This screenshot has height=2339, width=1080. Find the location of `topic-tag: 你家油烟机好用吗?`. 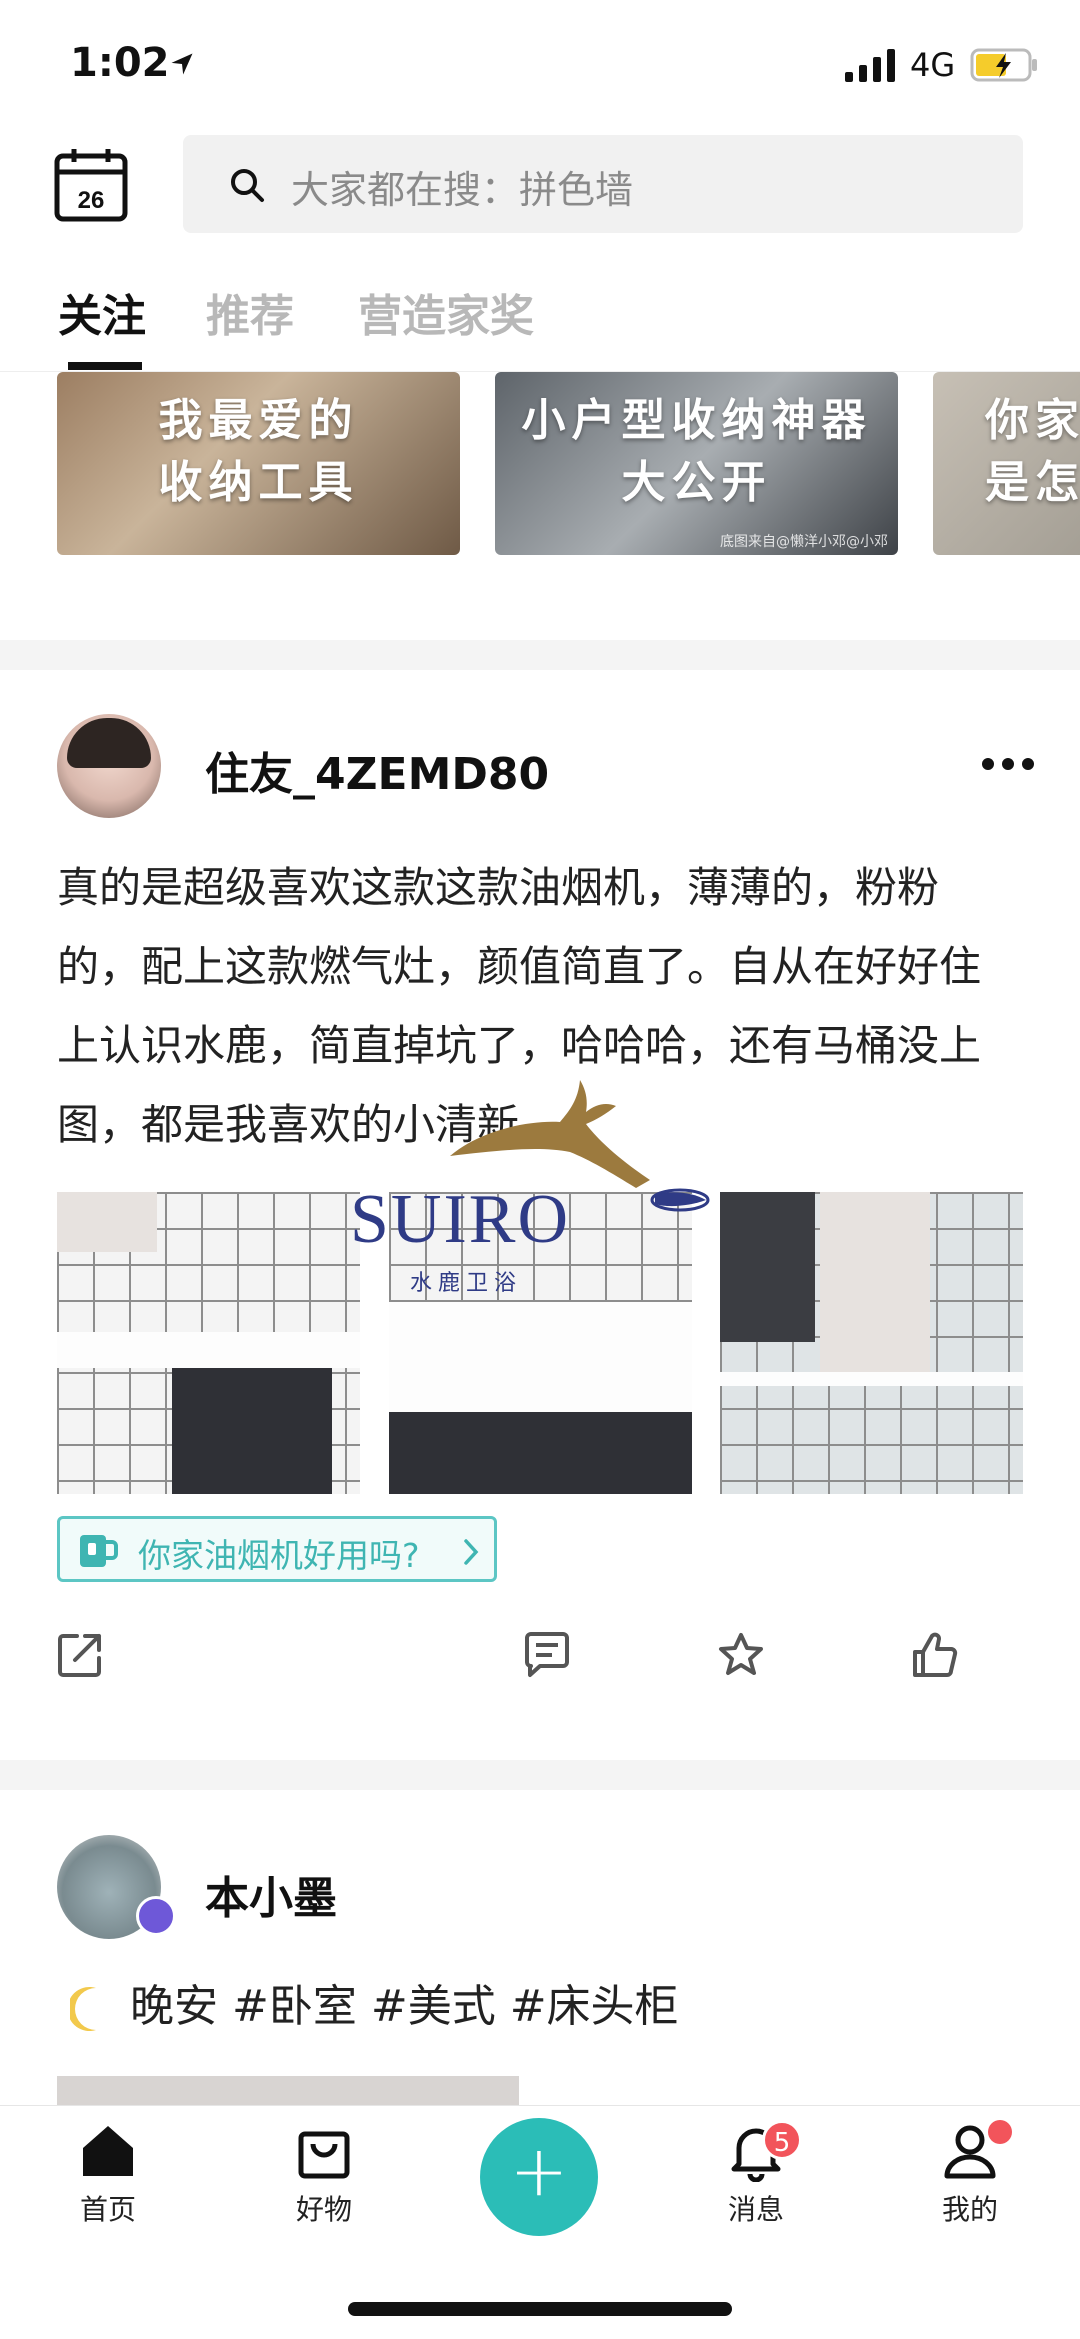

topic-tag: 你家油烟机好用吗? is located at coordinates (277, 1549).